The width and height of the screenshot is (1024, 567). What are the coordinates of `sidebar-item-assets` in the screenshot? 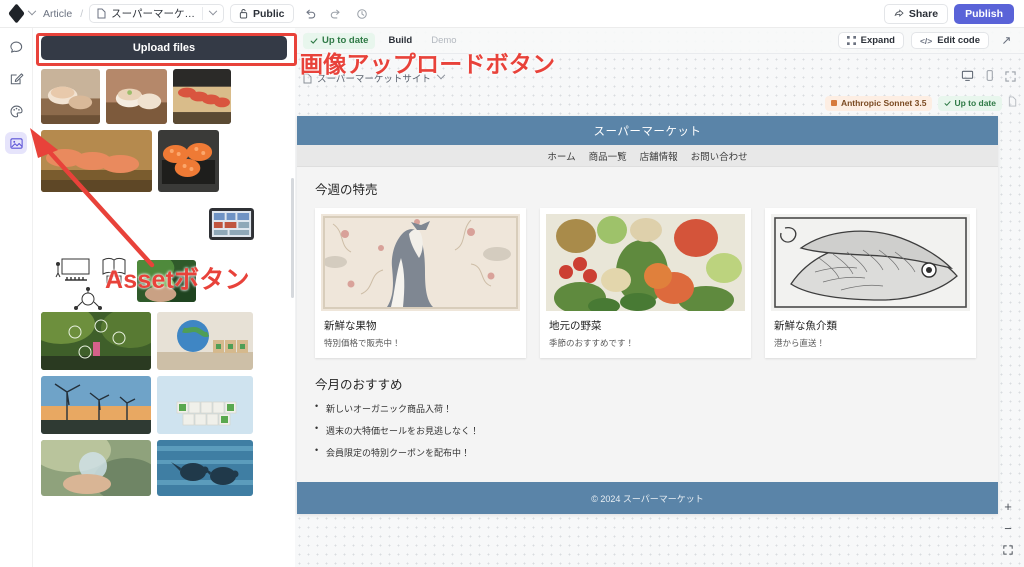 It's located at (16, 143).